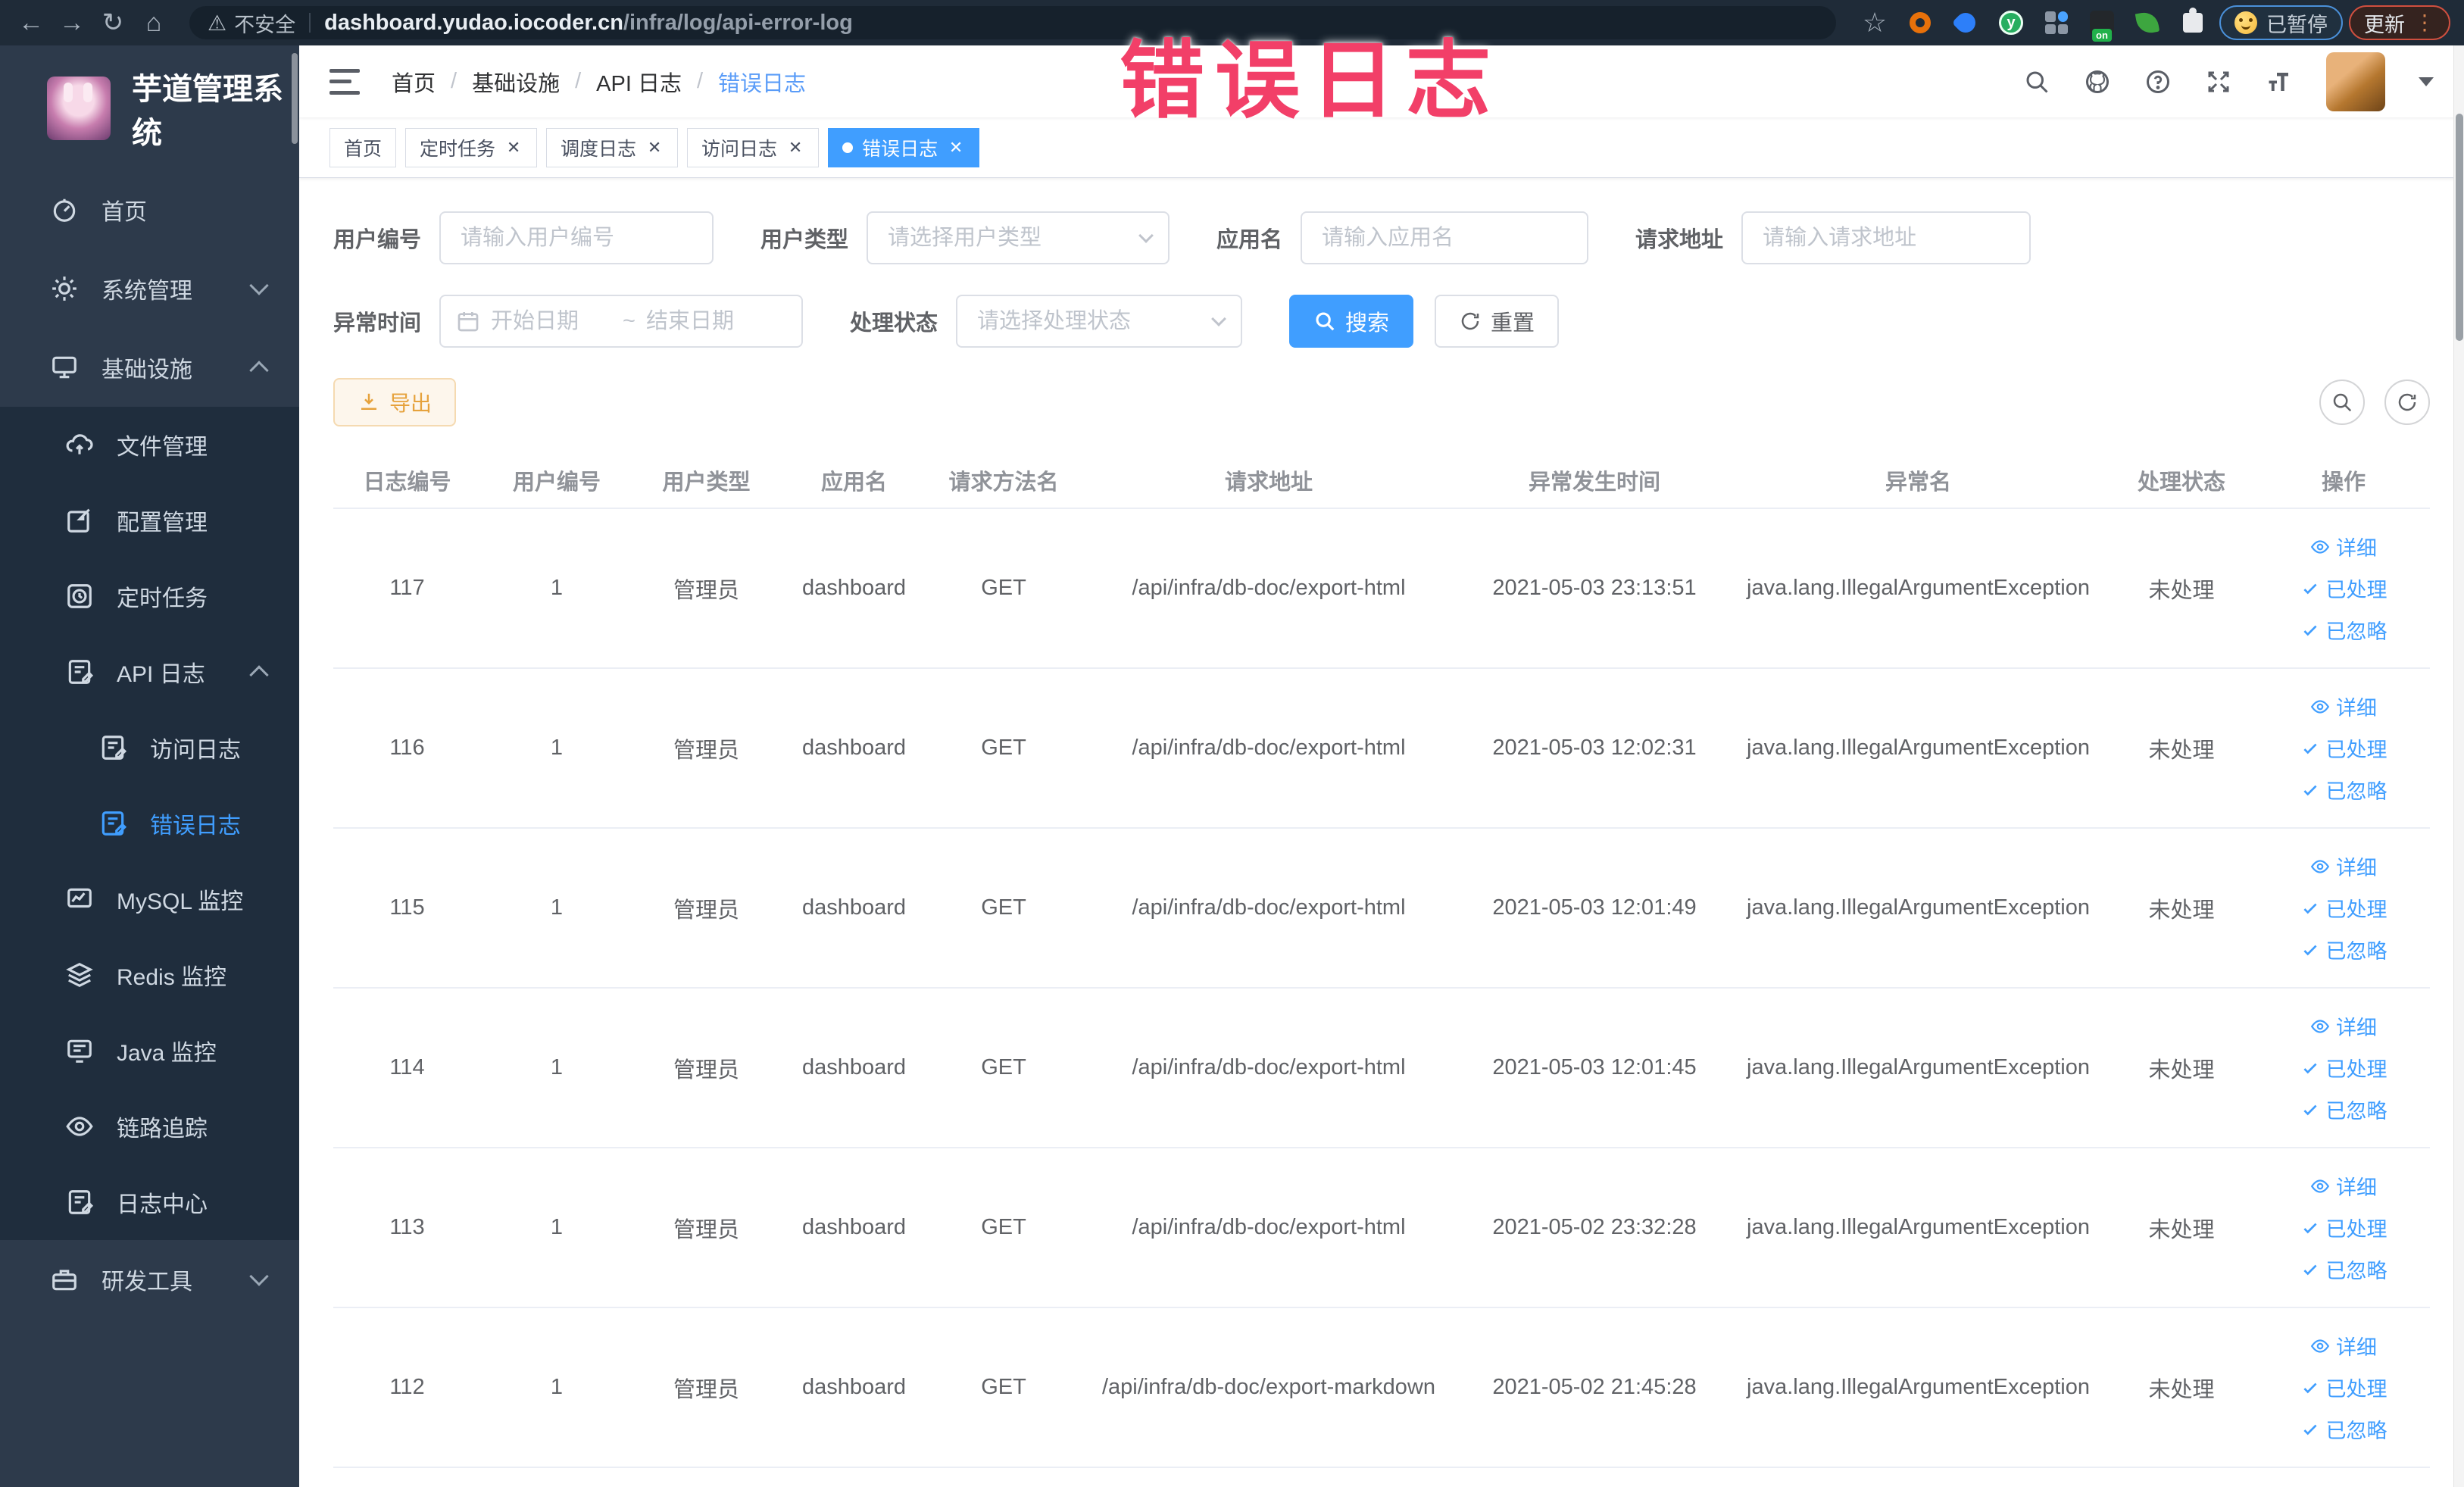 The height and width of the screenshot is (1487, 2464). I want to click on tab-error-log: 错误日志, so click(904, 147).